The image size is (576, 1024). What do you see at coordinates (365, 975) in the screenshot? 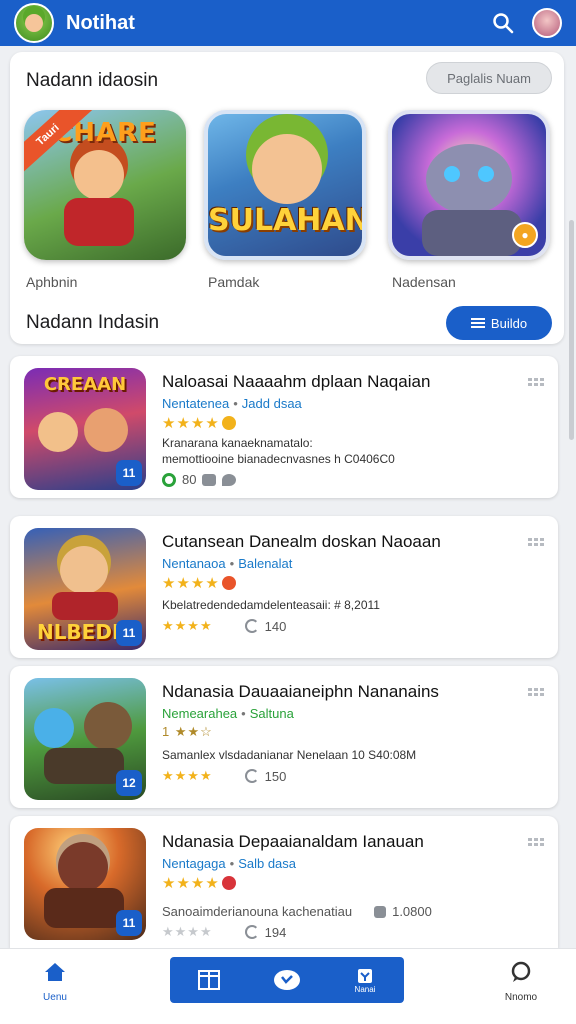
I see `store-icon` at bounding box center [365, 975].